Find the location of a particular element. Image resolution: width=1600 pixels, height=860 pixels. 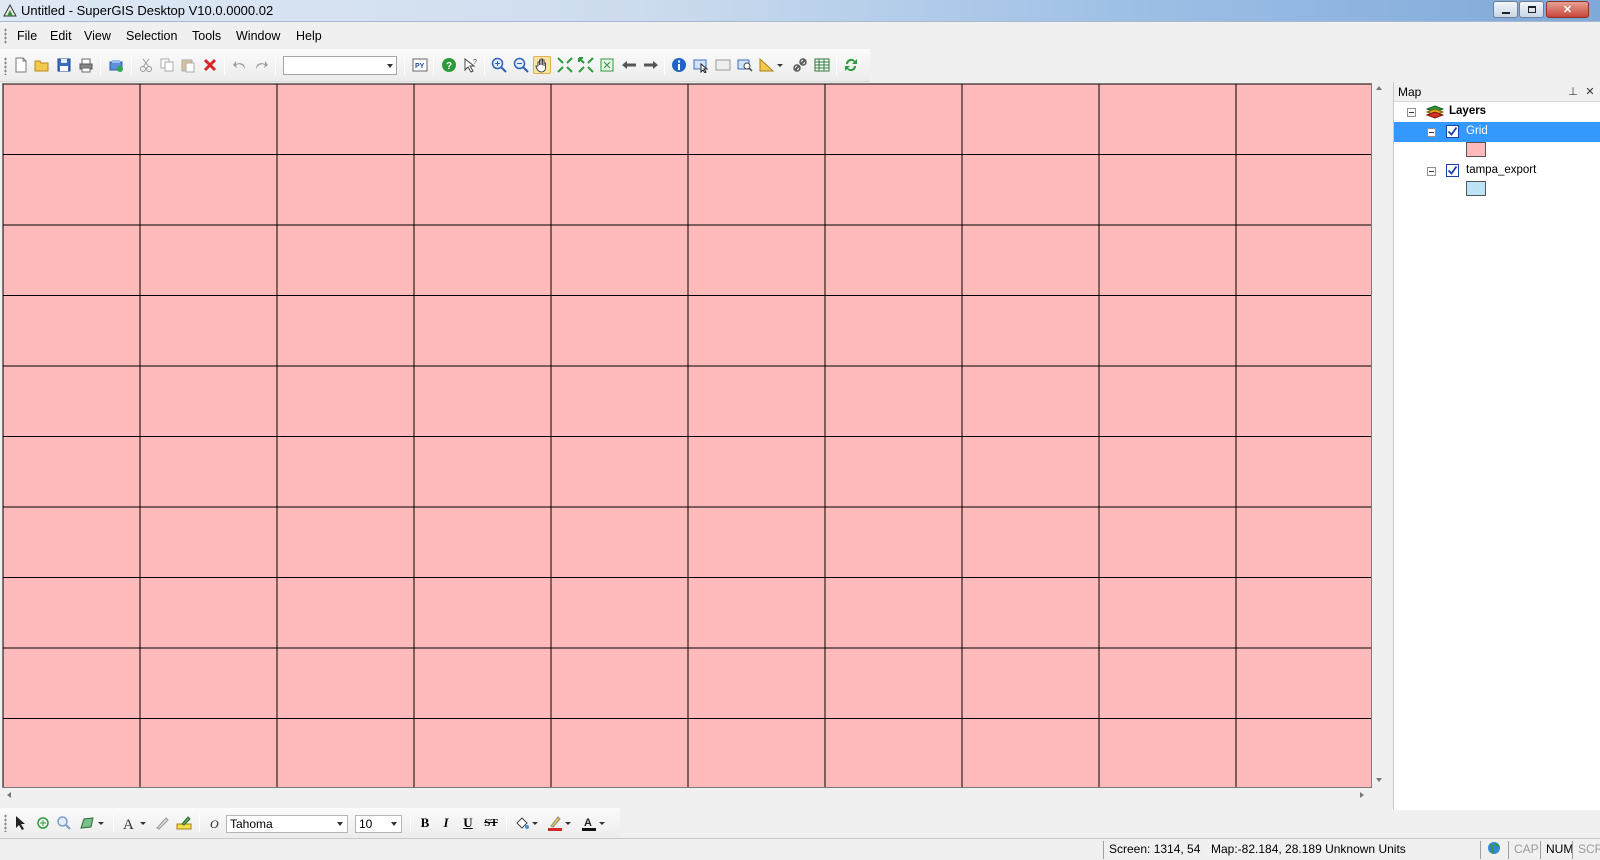

open-folder-icon is located at coordinates (42, 65).